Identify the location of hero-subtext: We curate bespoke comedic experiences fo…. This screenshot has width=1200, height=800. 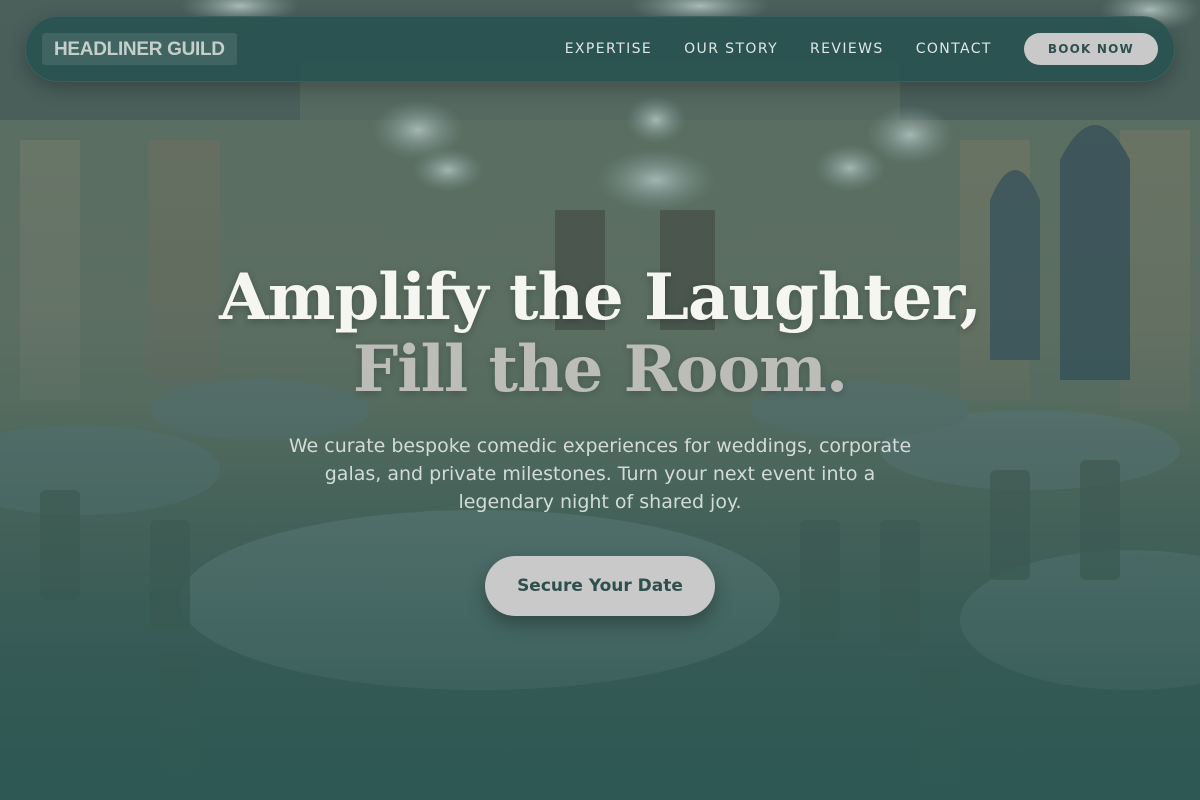
(600, 474).